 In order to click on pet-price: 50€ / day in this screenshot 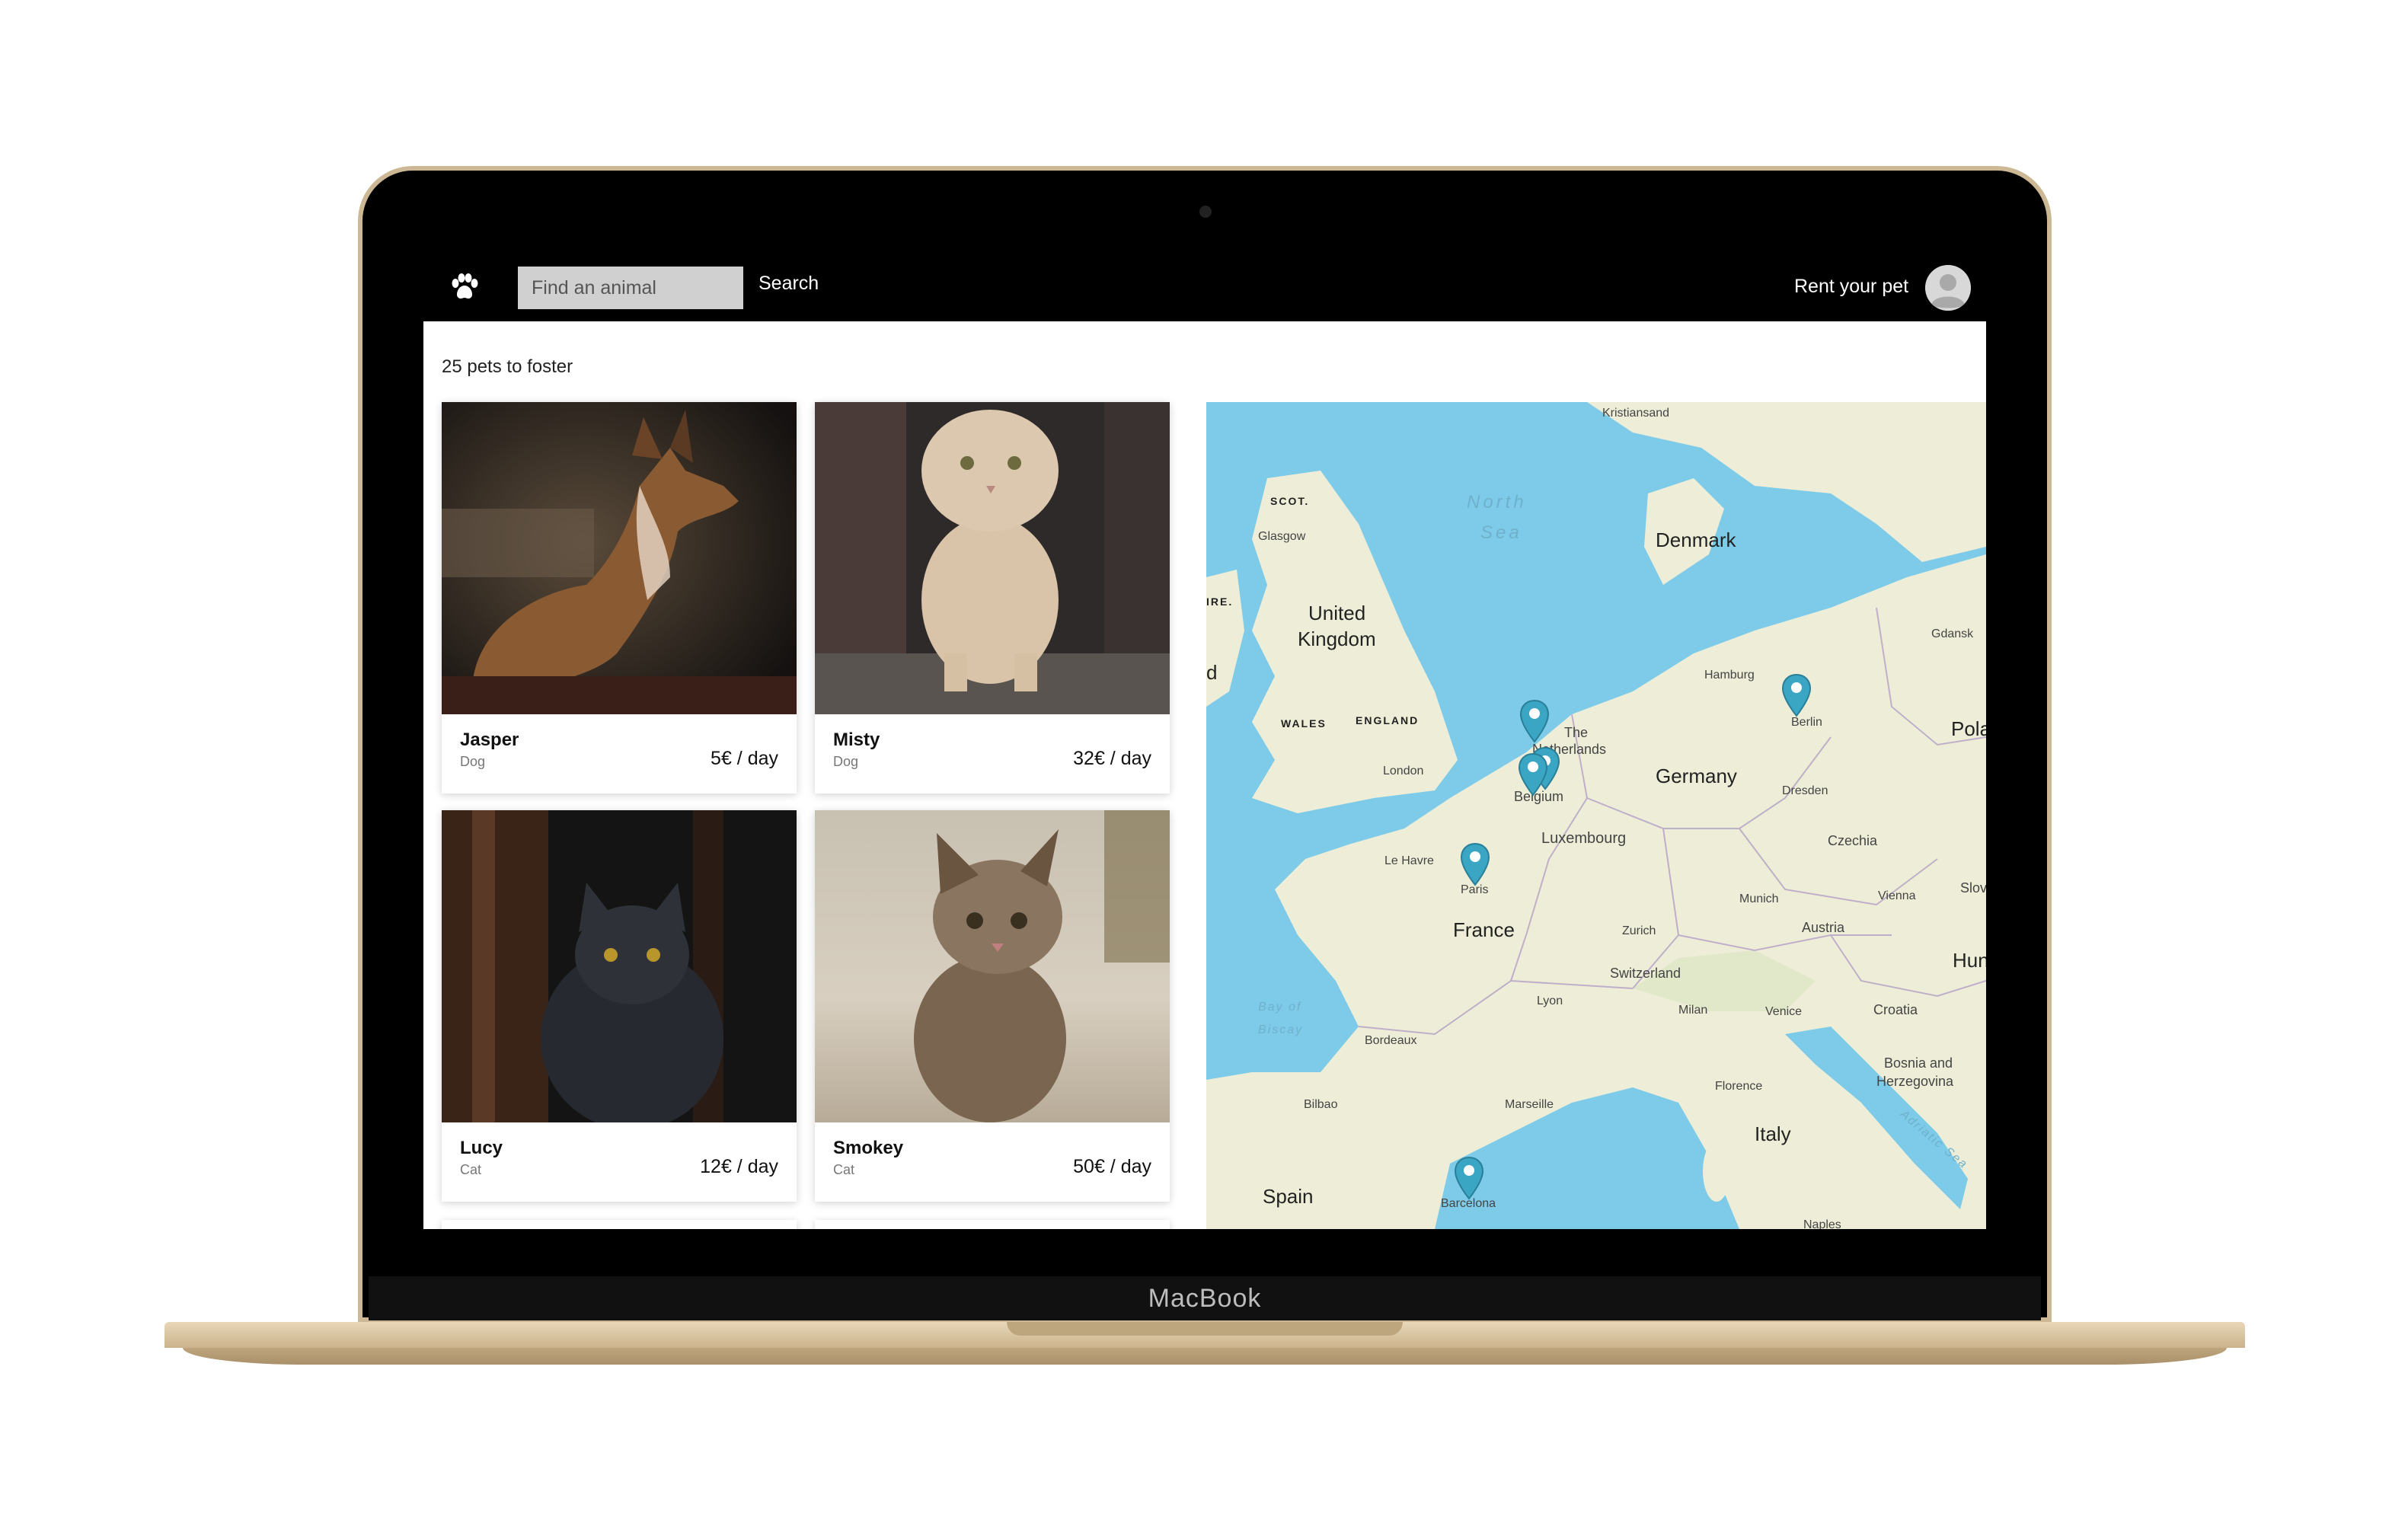, I will do `click(1112, 1166)`.